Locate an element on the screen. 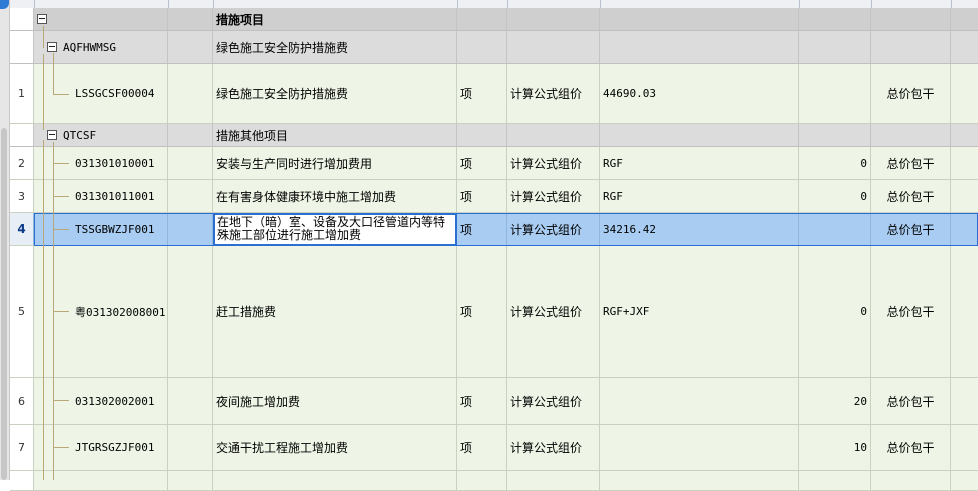 This screenshot has height=491, width=978. name-cell: 交通干扰工程施工增加费 is located at coordinates (335, 447).